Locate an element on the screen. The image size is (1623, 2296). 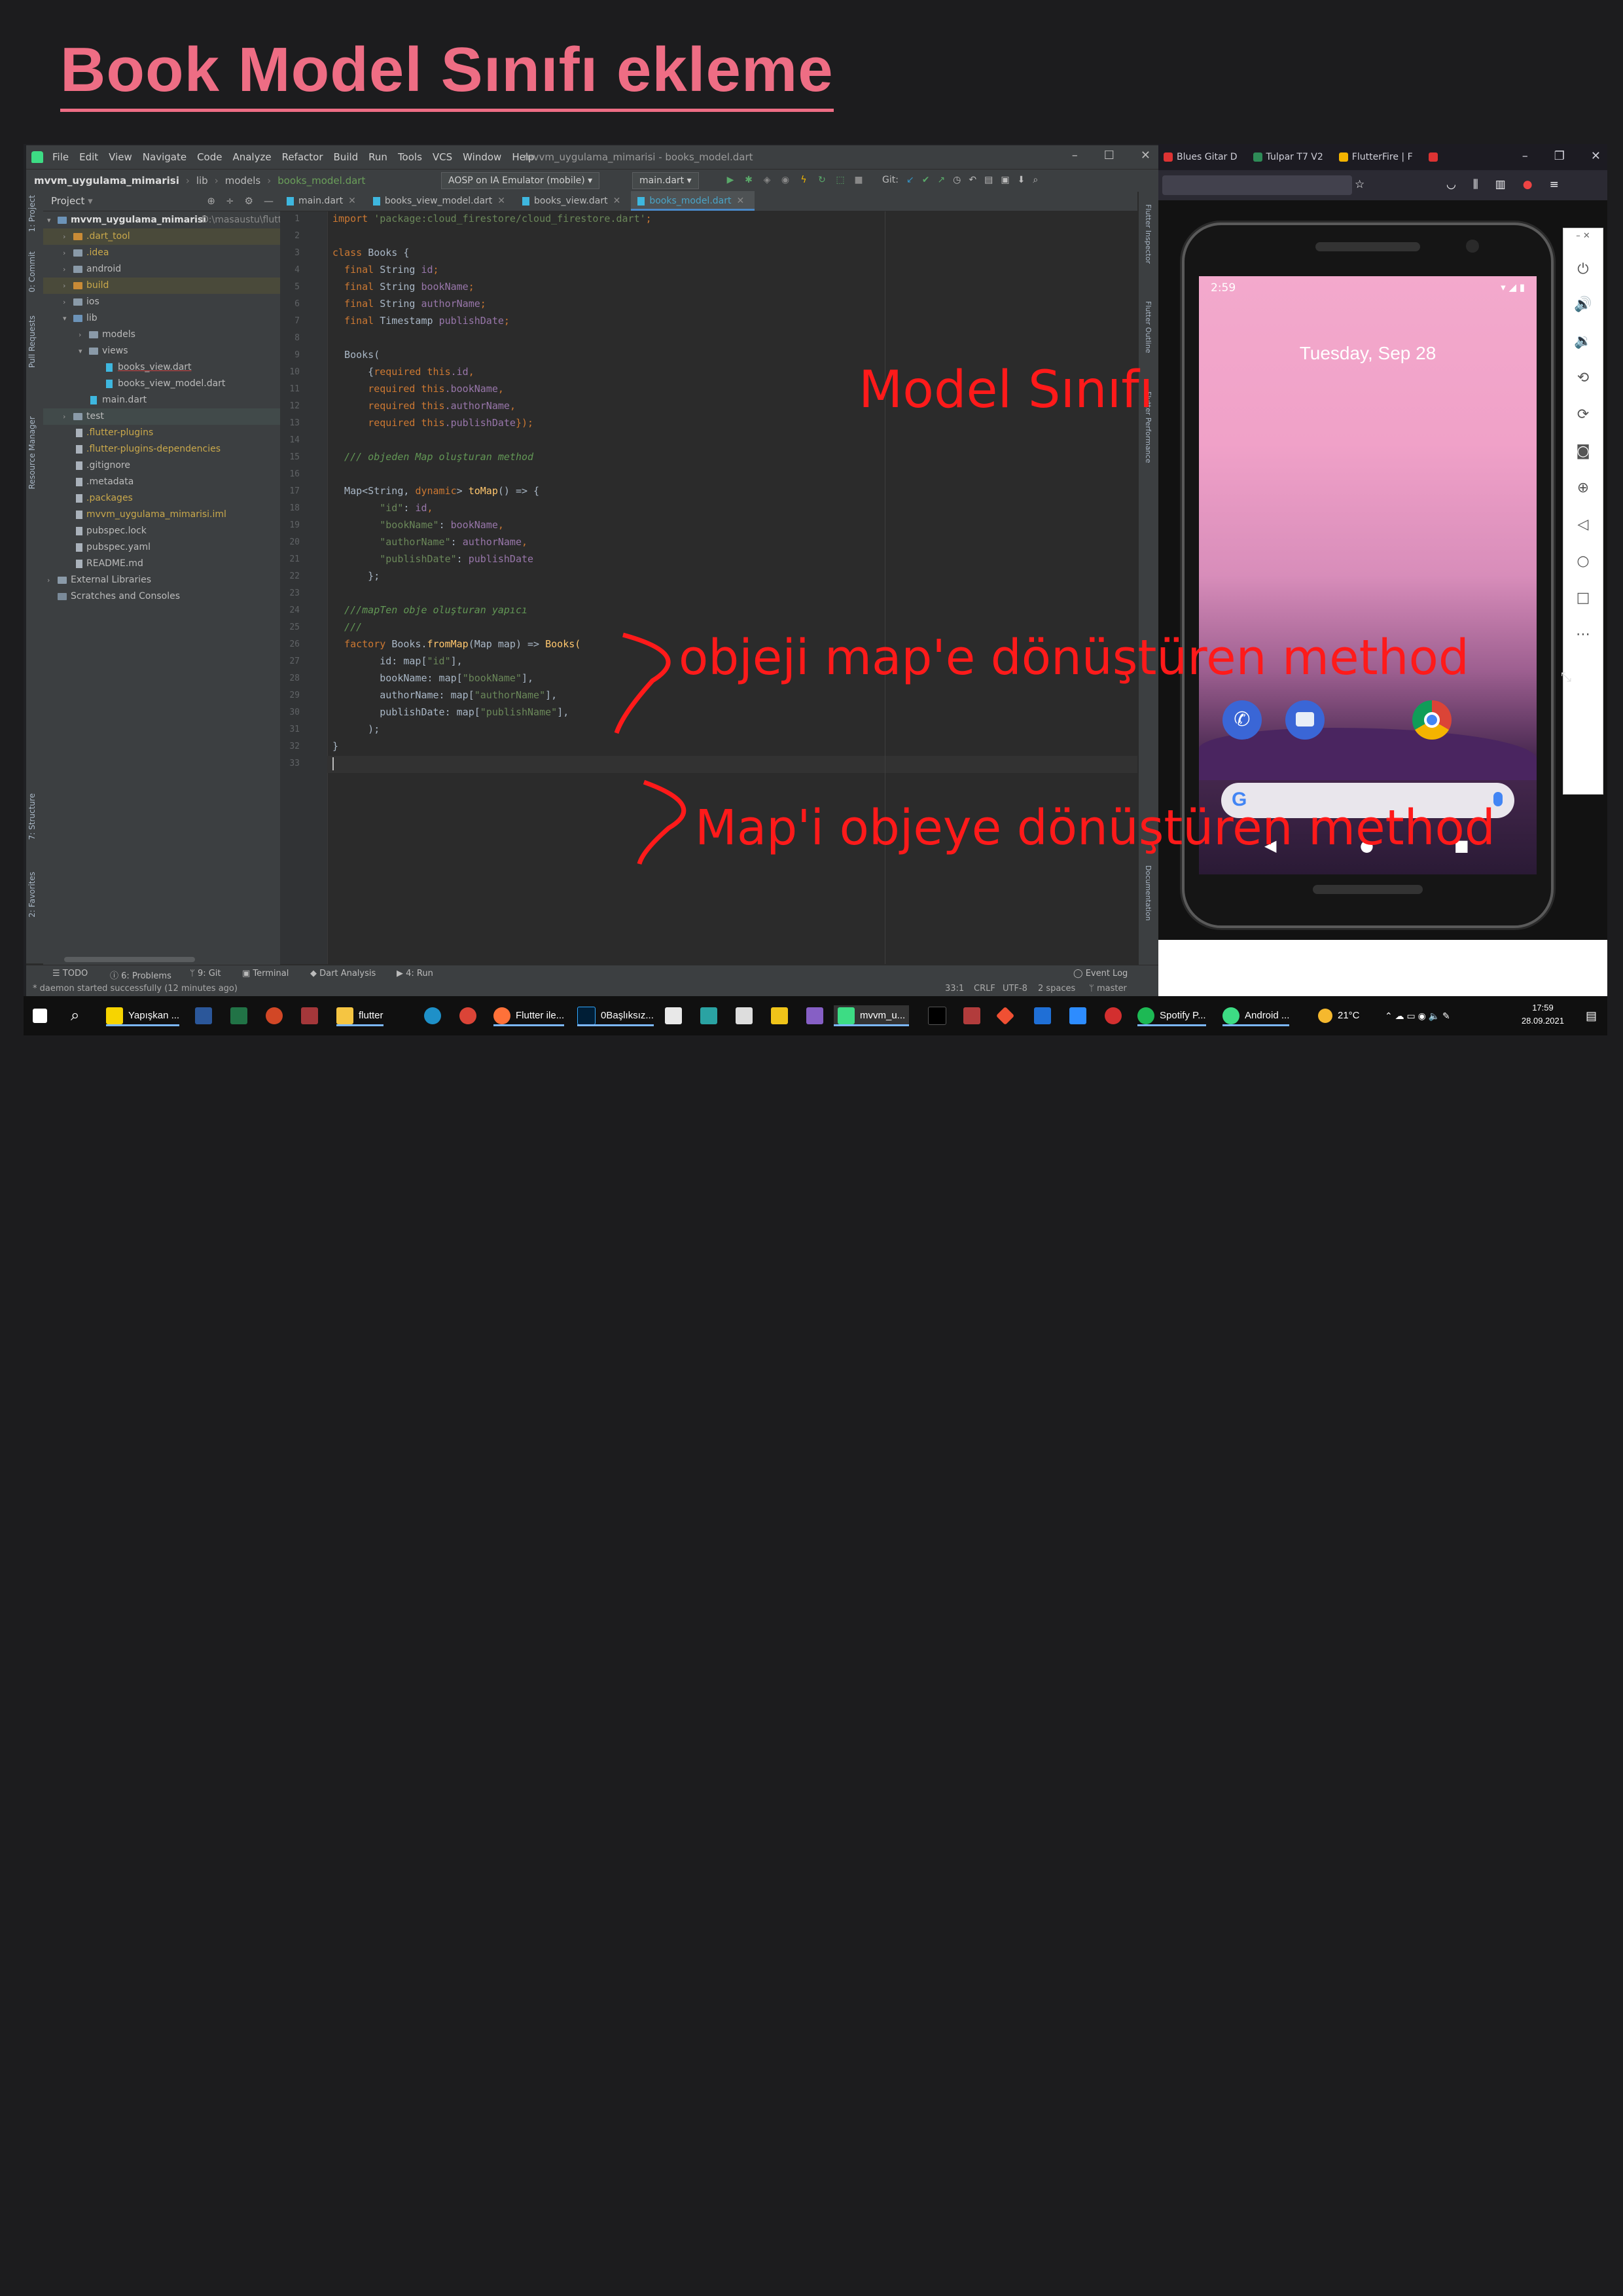
emulator-extended-icon: ⤡ is located at coordinates (1566, 680).